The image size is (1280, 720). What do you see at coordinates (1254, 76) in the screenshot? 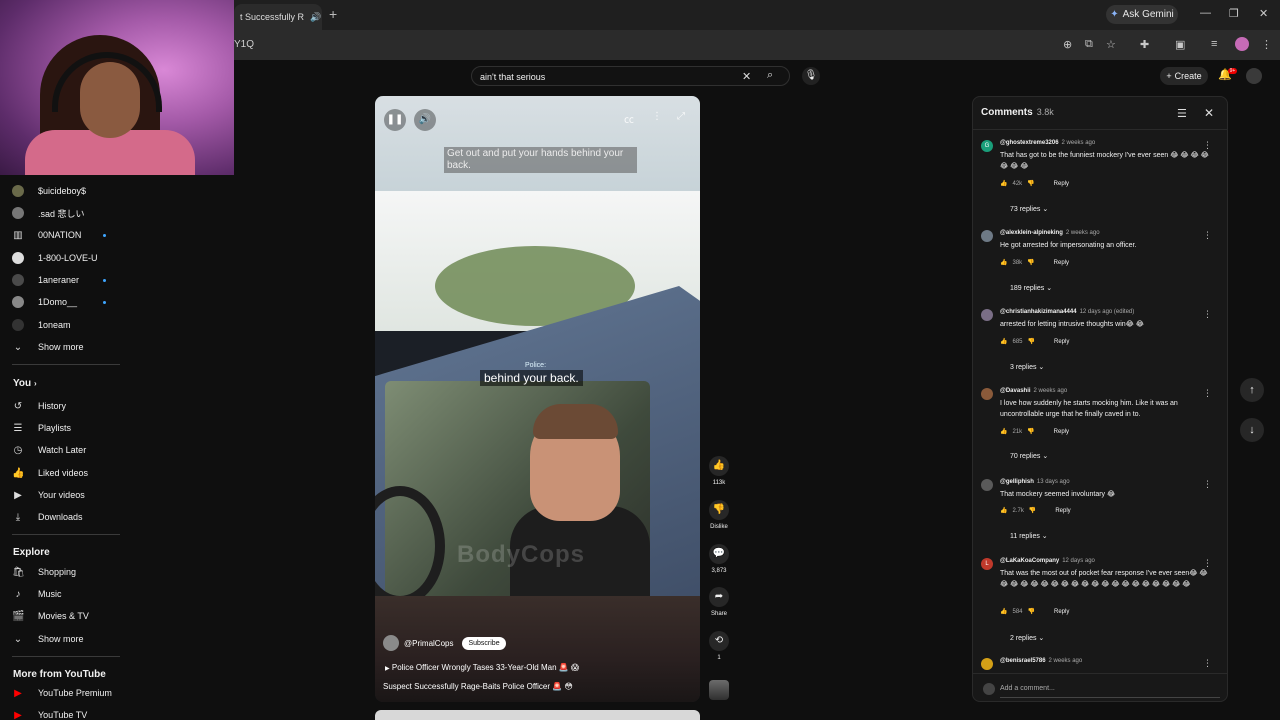
I see `account-avatar` at bounding box center [1254, 76].